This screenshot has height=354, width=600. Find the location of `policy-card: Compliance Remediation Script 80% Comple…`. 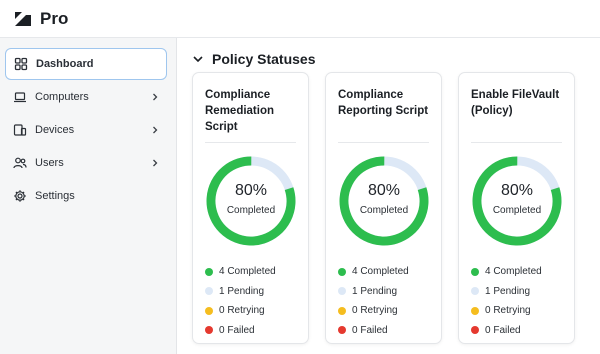

policy-card: Compliance Remediation Script 80% Comple… is located at coordinates (250, 208).